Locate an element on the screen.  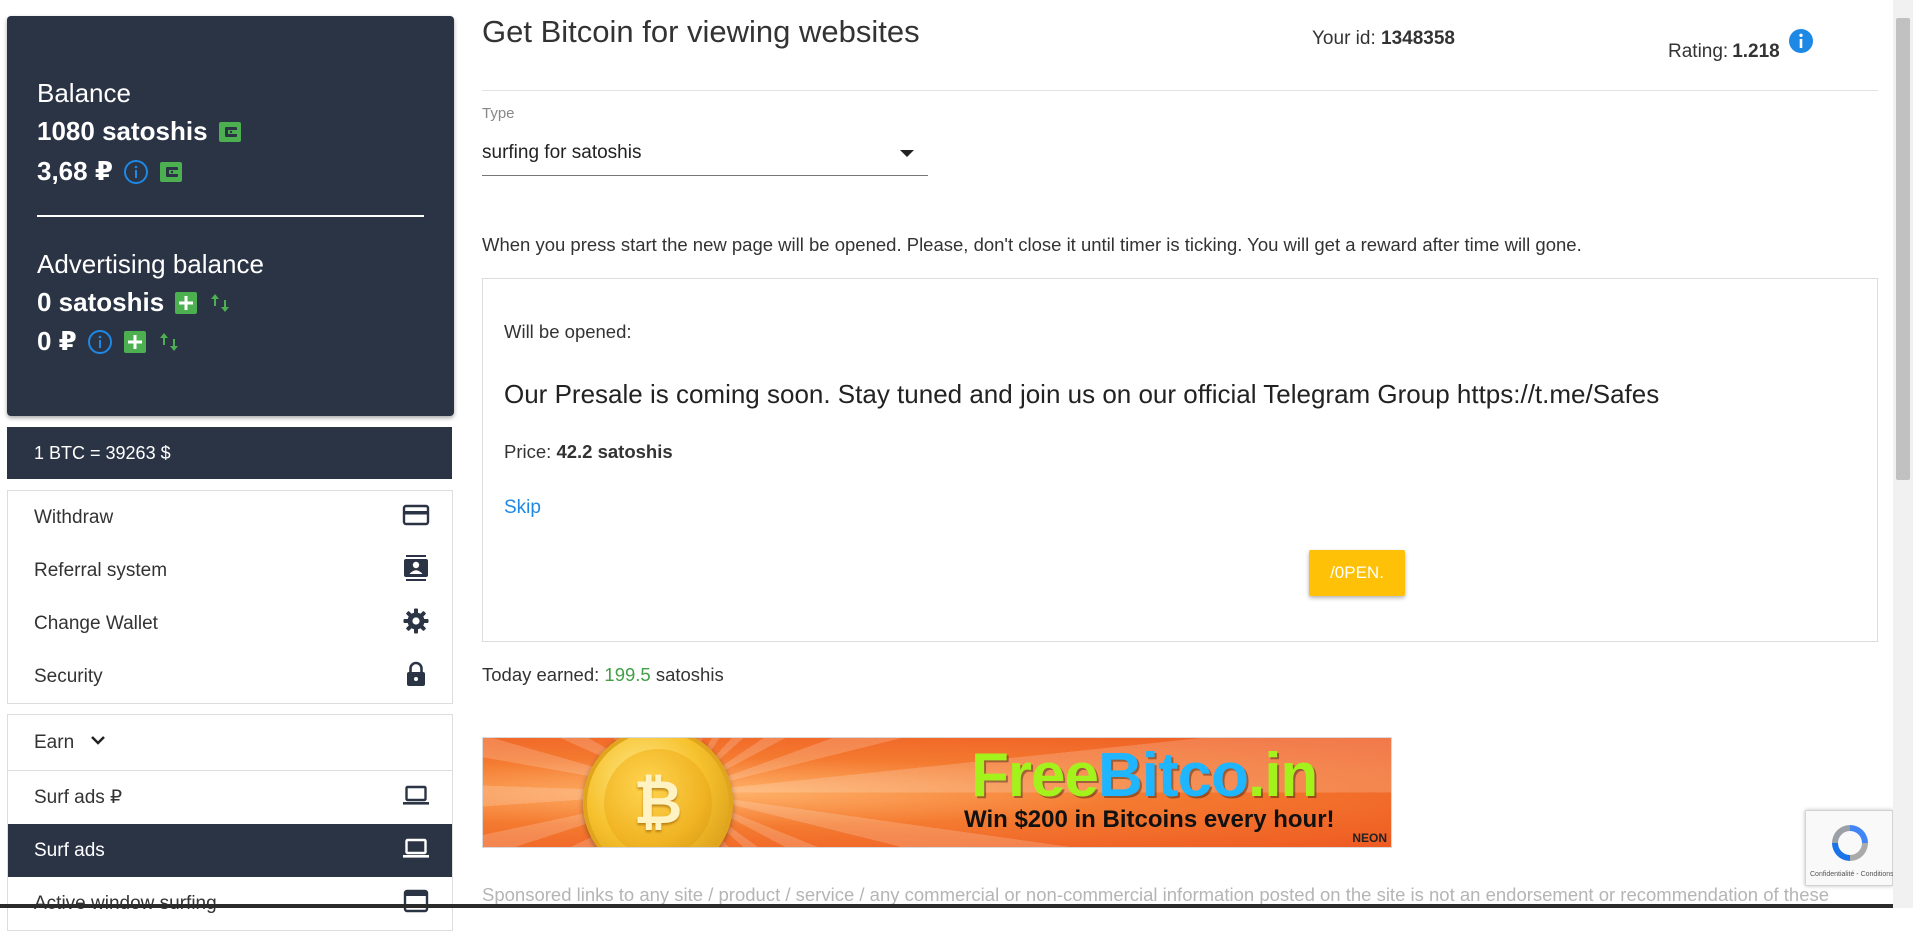
type-select: surfing for satoshis is located at coordinates (705, 153).